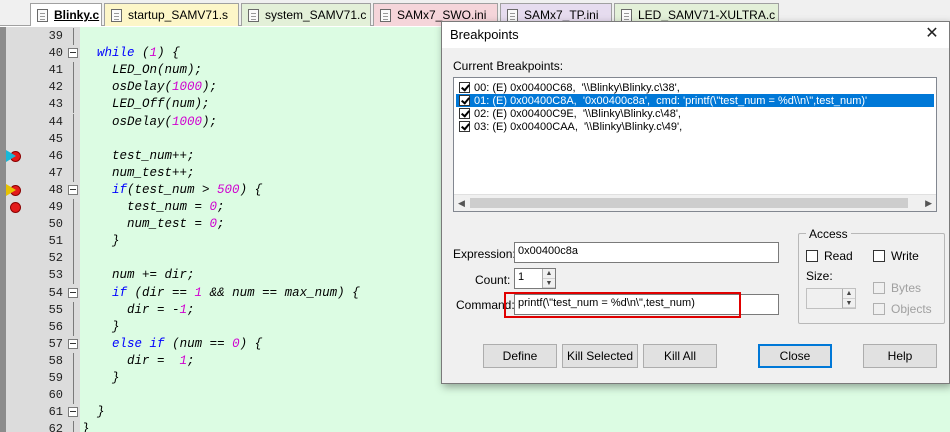 Image resolution: width=950 pixels, height=432 pixels. What do you see at coordinates (521, 277) in the screenshot?
I see `count-value: 1` at bounding box center [521, 277].